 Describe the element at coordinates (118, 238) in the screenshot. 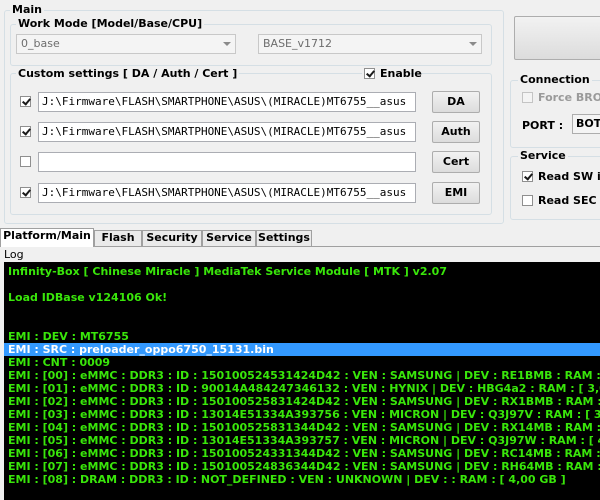

I see `tab-flash: Flash` at that location.